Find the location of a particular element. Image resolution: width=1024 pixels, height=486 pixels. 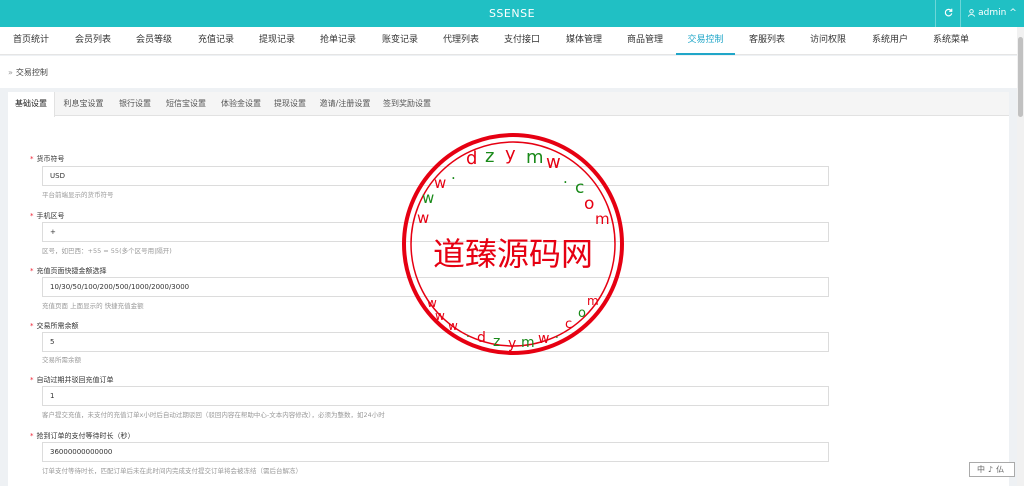

tab-interest-settings: 利息宝设置 is located at coordinates (83, 104).